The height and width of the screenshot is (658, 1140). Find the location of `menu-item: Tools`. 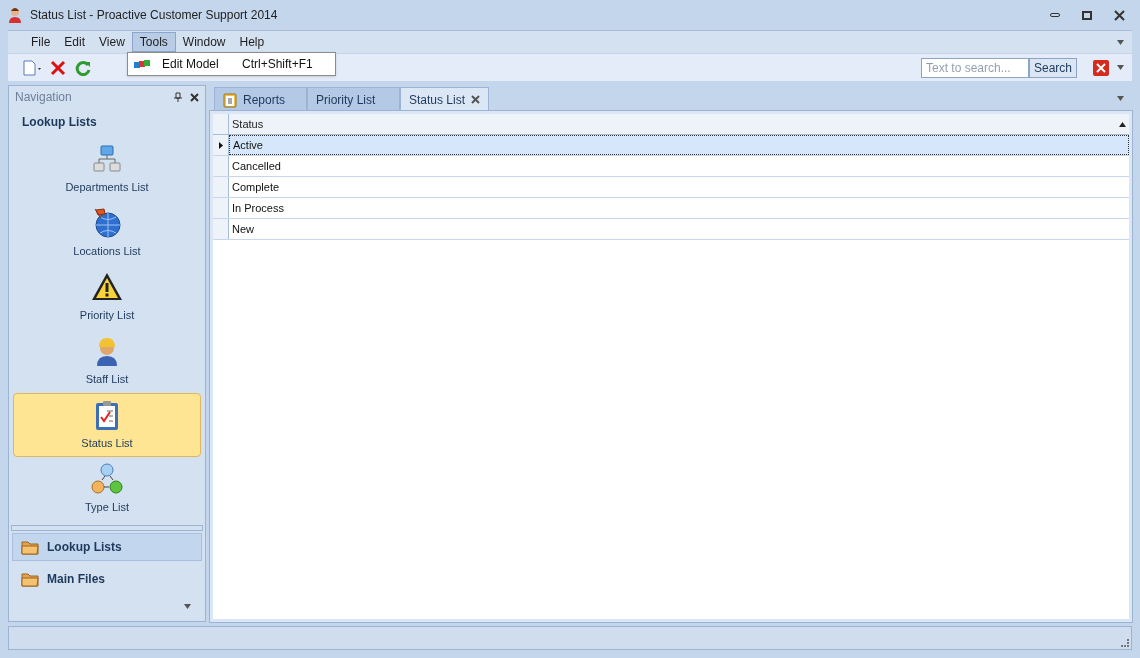

menu-item: Tools is located at coordinates (153, 42).